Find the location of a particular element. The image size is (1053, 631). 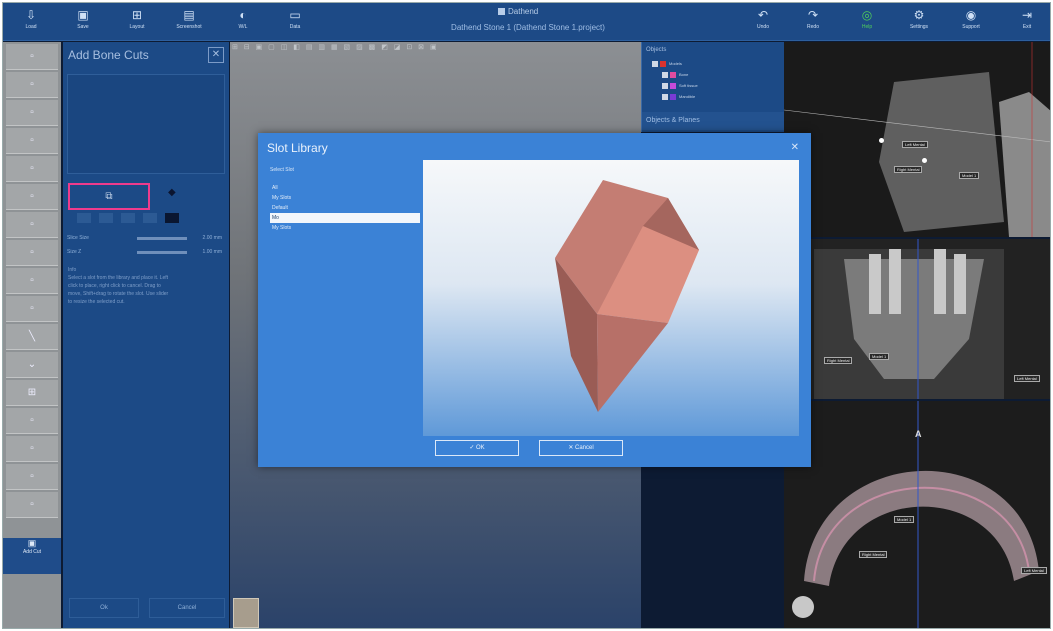

undo-icon: ↶ is located at coordinates (763, 15).